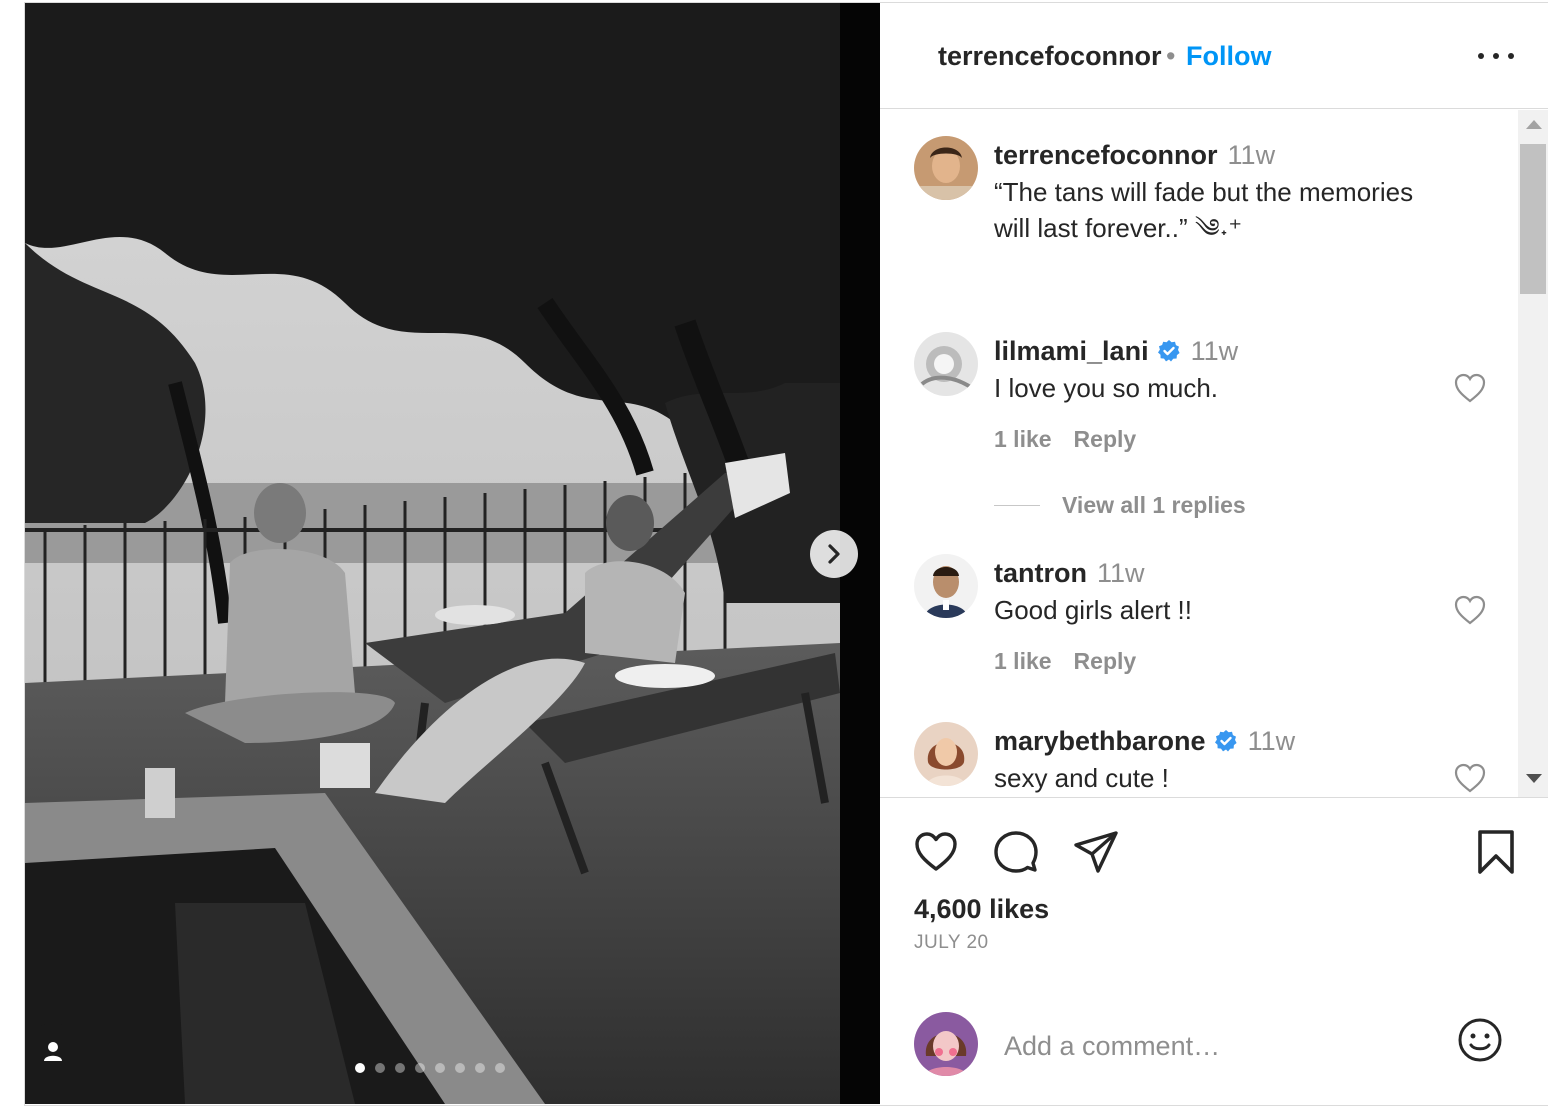 The image size is (1548, 1108). I want to click on post-header: terrencefoconnor • Follow, so click(1214, 56).